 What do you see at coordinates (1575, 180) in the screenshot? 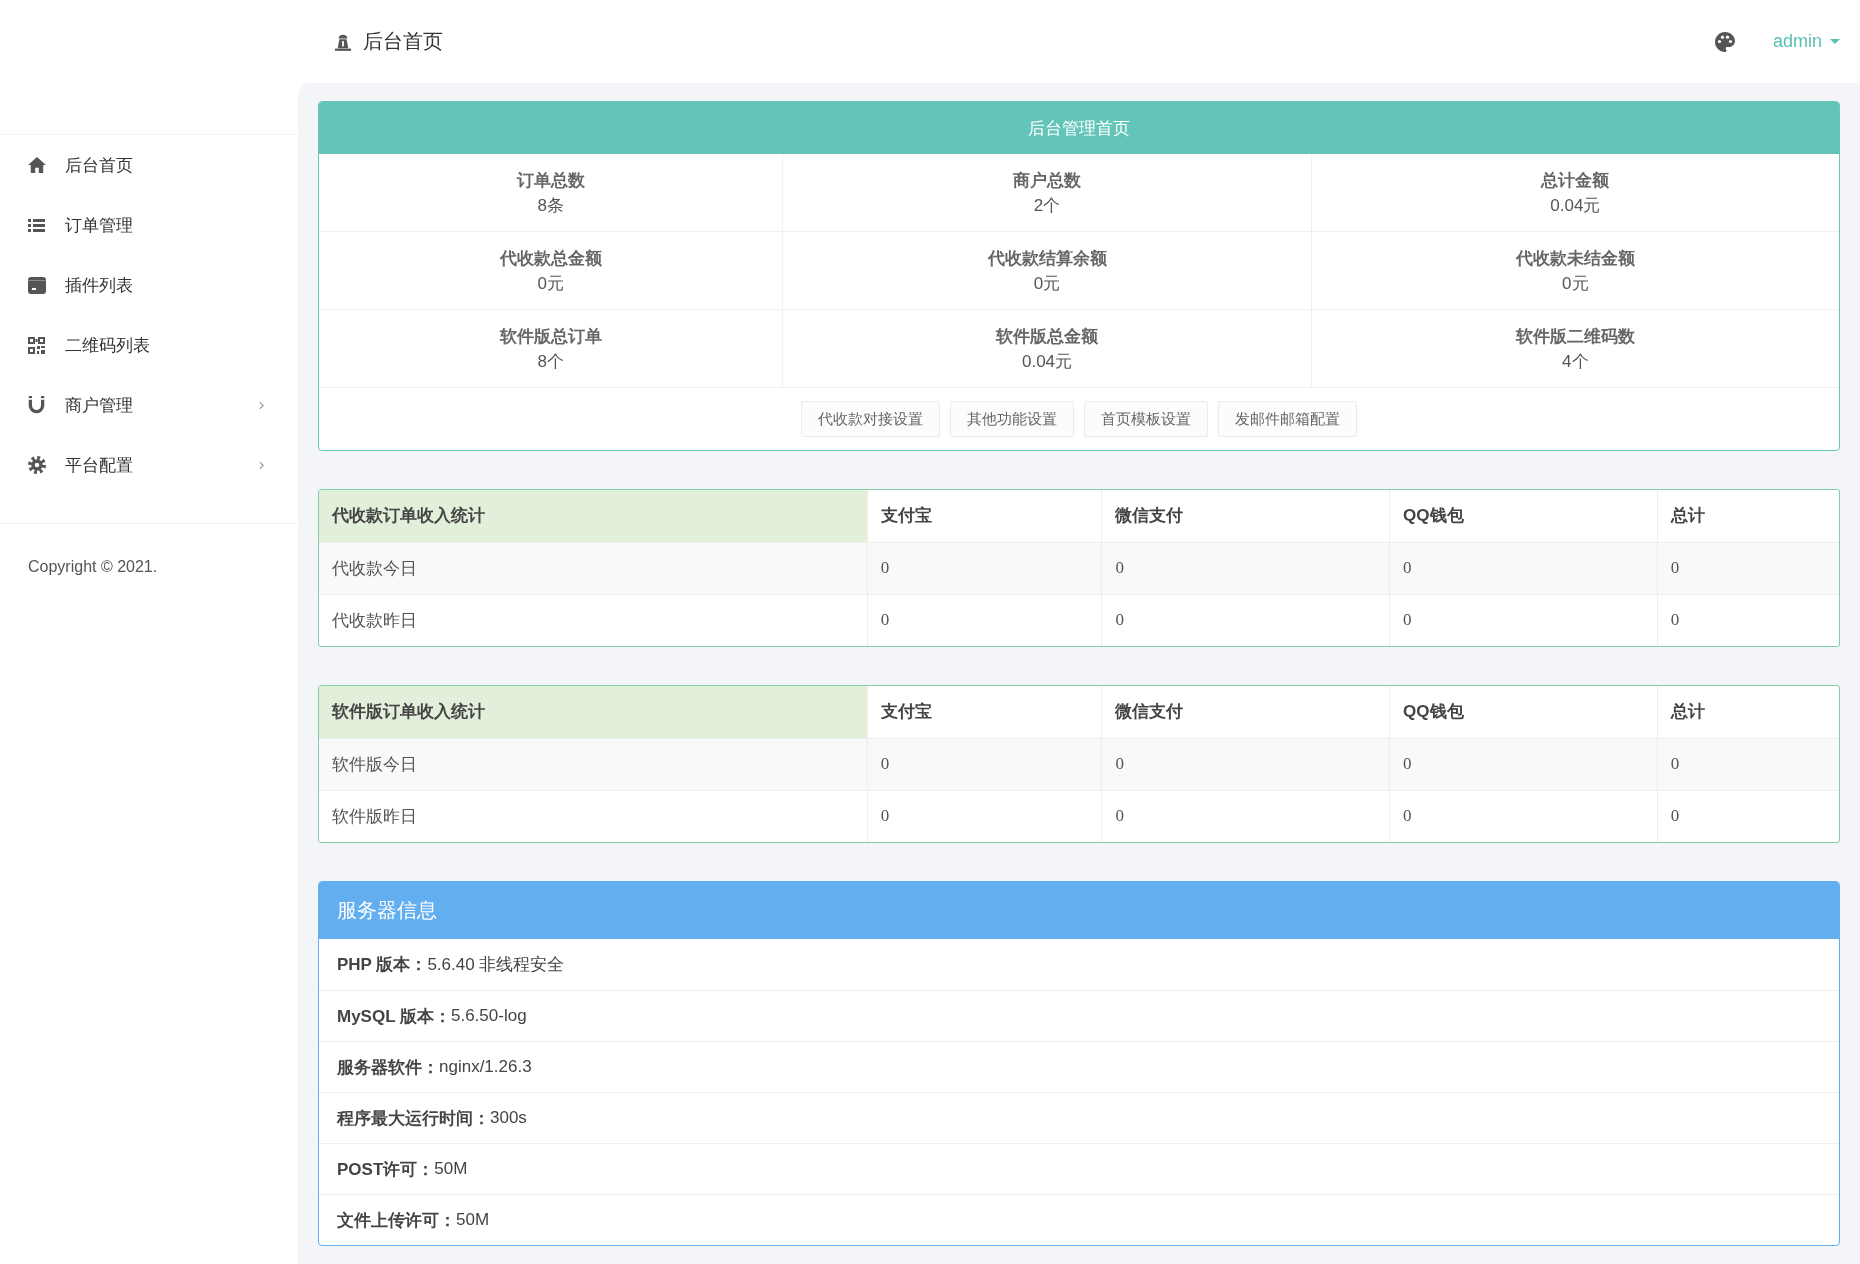
I see `stat-label: 总计金额` at bounding box center [1575, 180].